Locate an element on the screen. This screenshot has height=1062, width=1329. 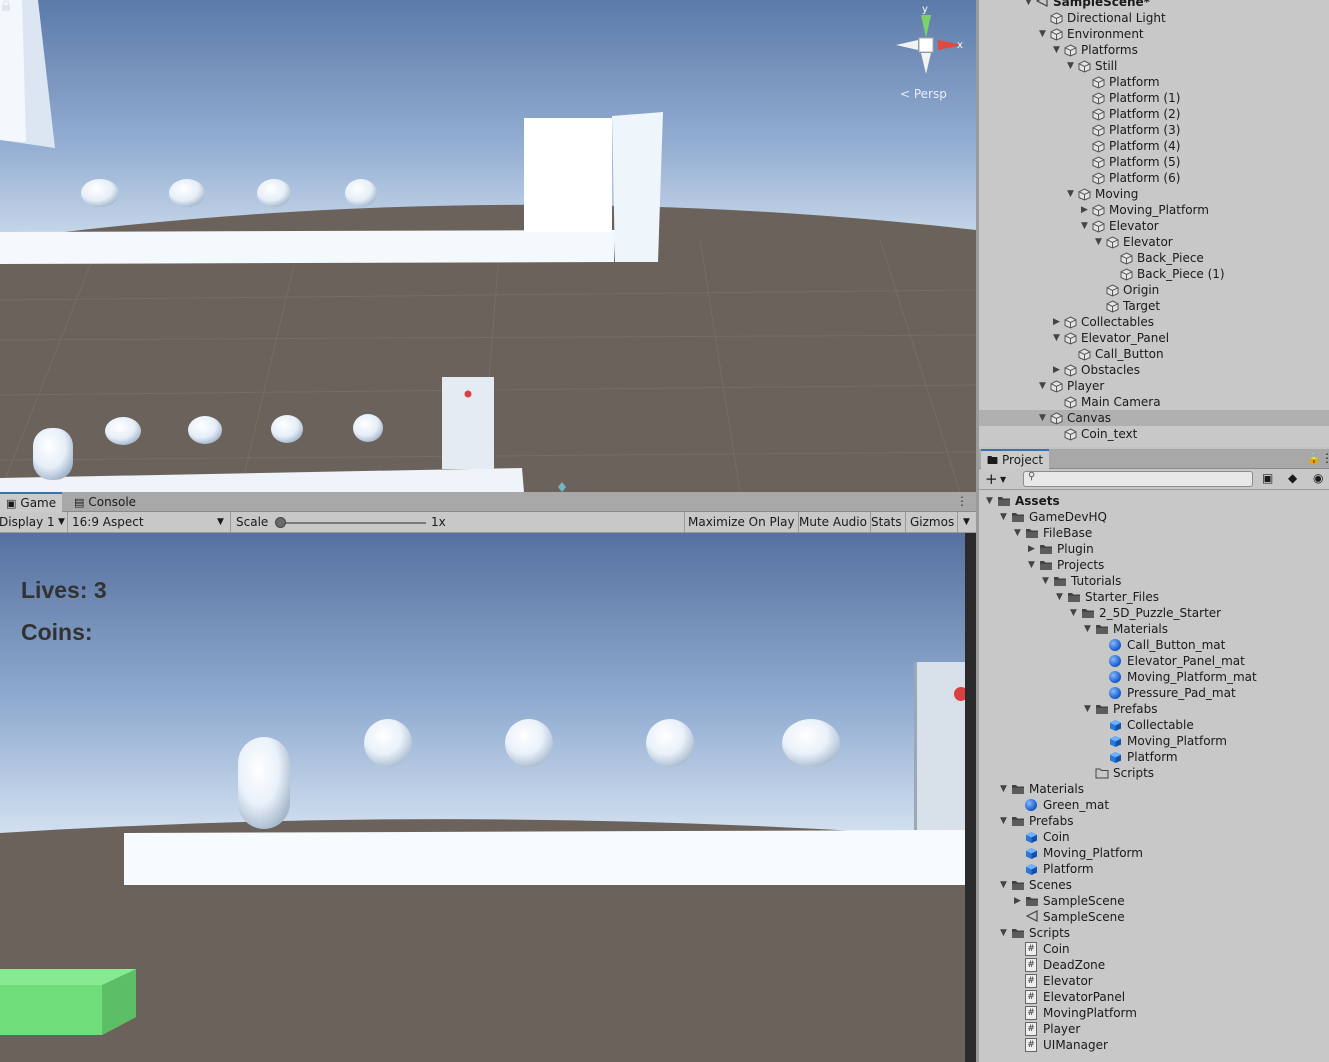
hierarchy-item: Platform (4) is located at coordinates (1154, 146).